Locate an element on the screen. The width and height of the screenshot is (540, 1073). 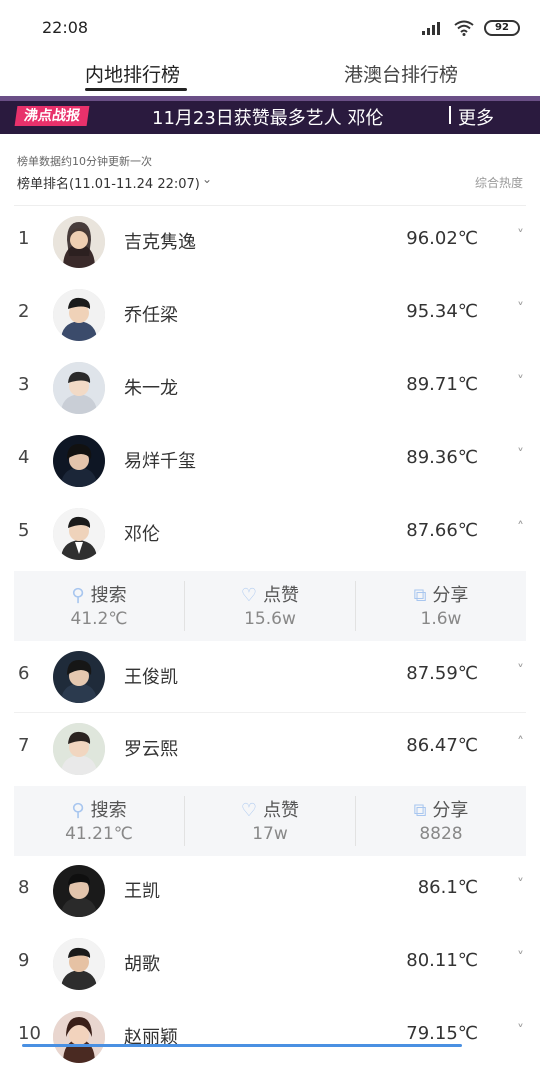
tab-hk-macao-taiwan: 港澳台排行榜 is located at coordinates (401, 73).